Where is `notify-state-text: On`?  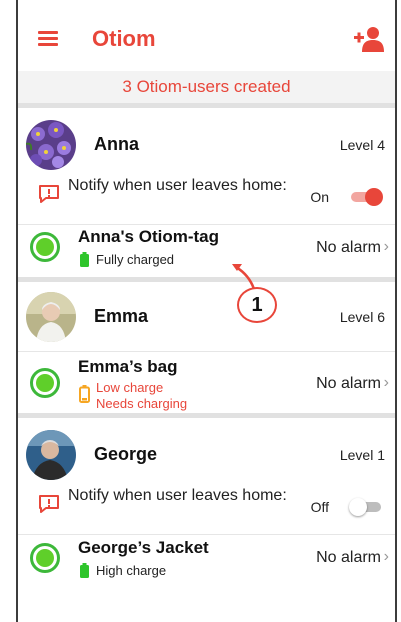 notify-state-text: On is located at coordinates (319, 197).